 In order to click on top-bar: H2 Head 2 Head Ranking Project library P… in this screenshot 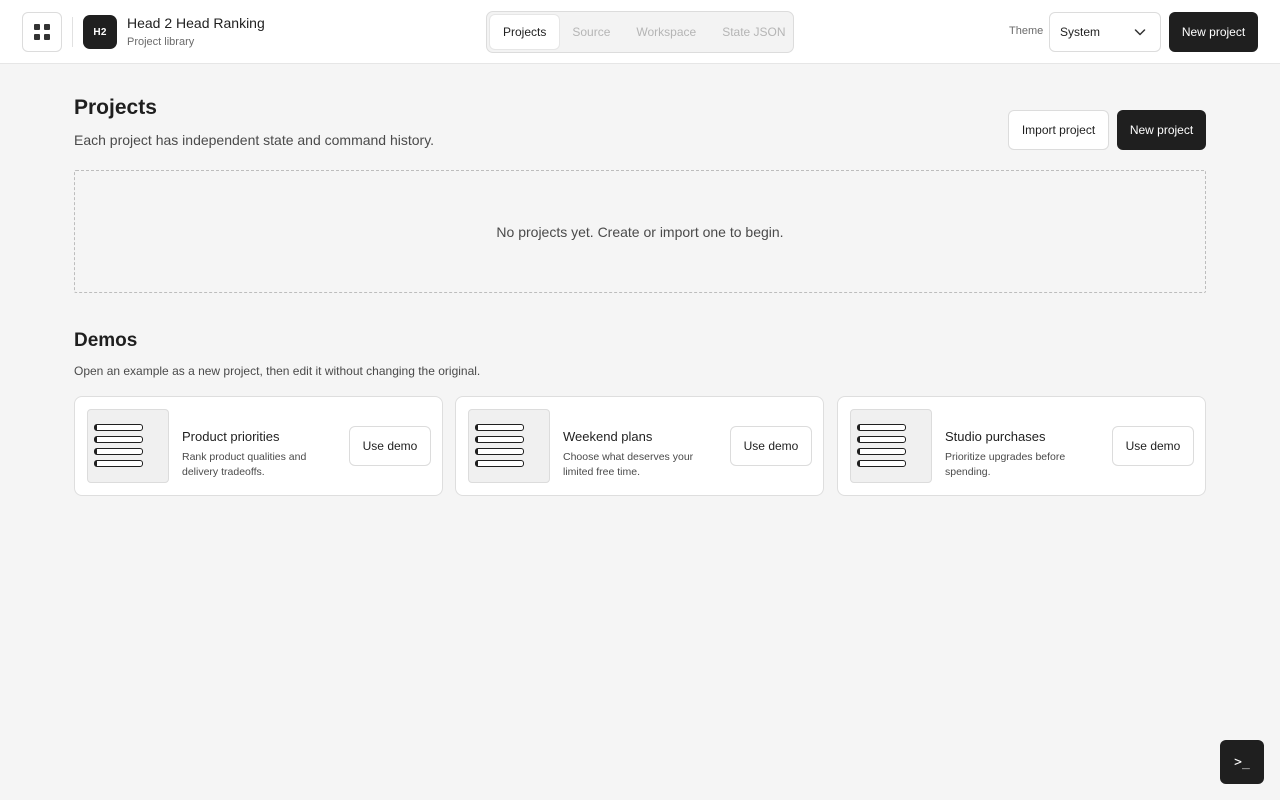, I will do `click(640, 32)`.